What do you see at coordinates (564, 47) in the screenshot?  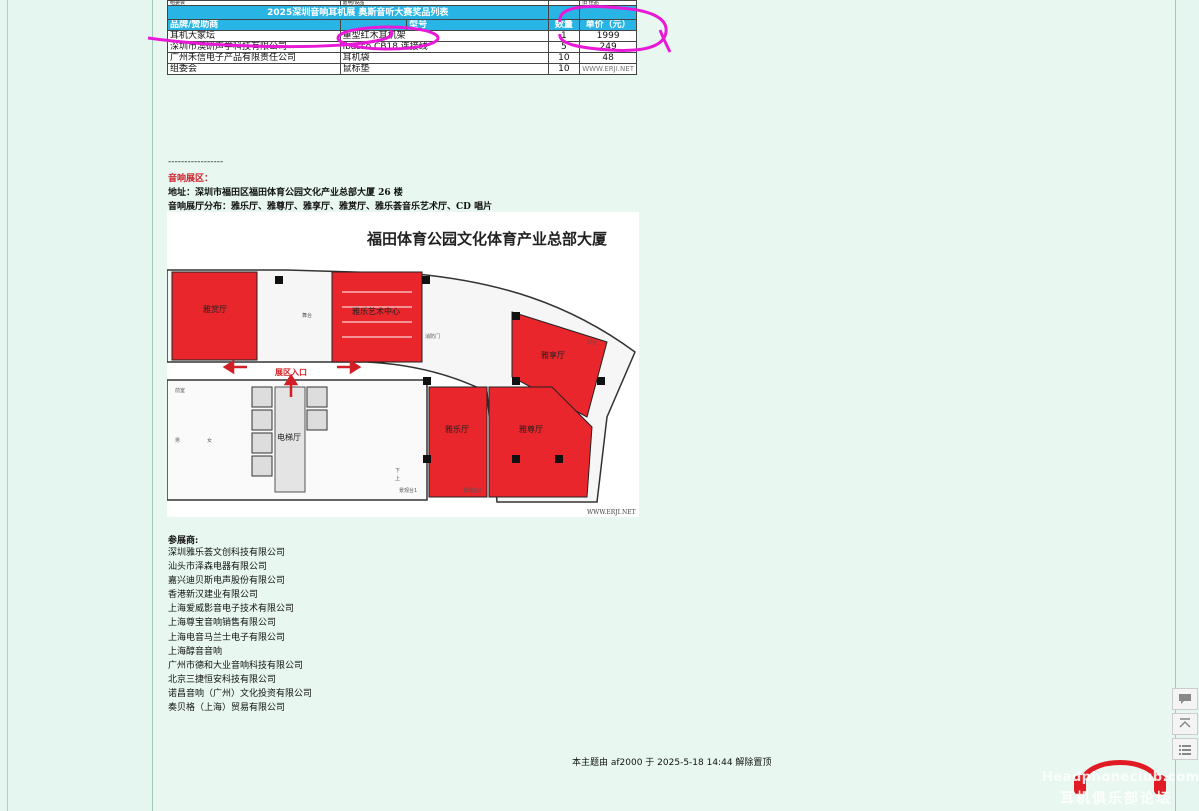 I see `qty-cell: 5` at bounding box center [564, 47].